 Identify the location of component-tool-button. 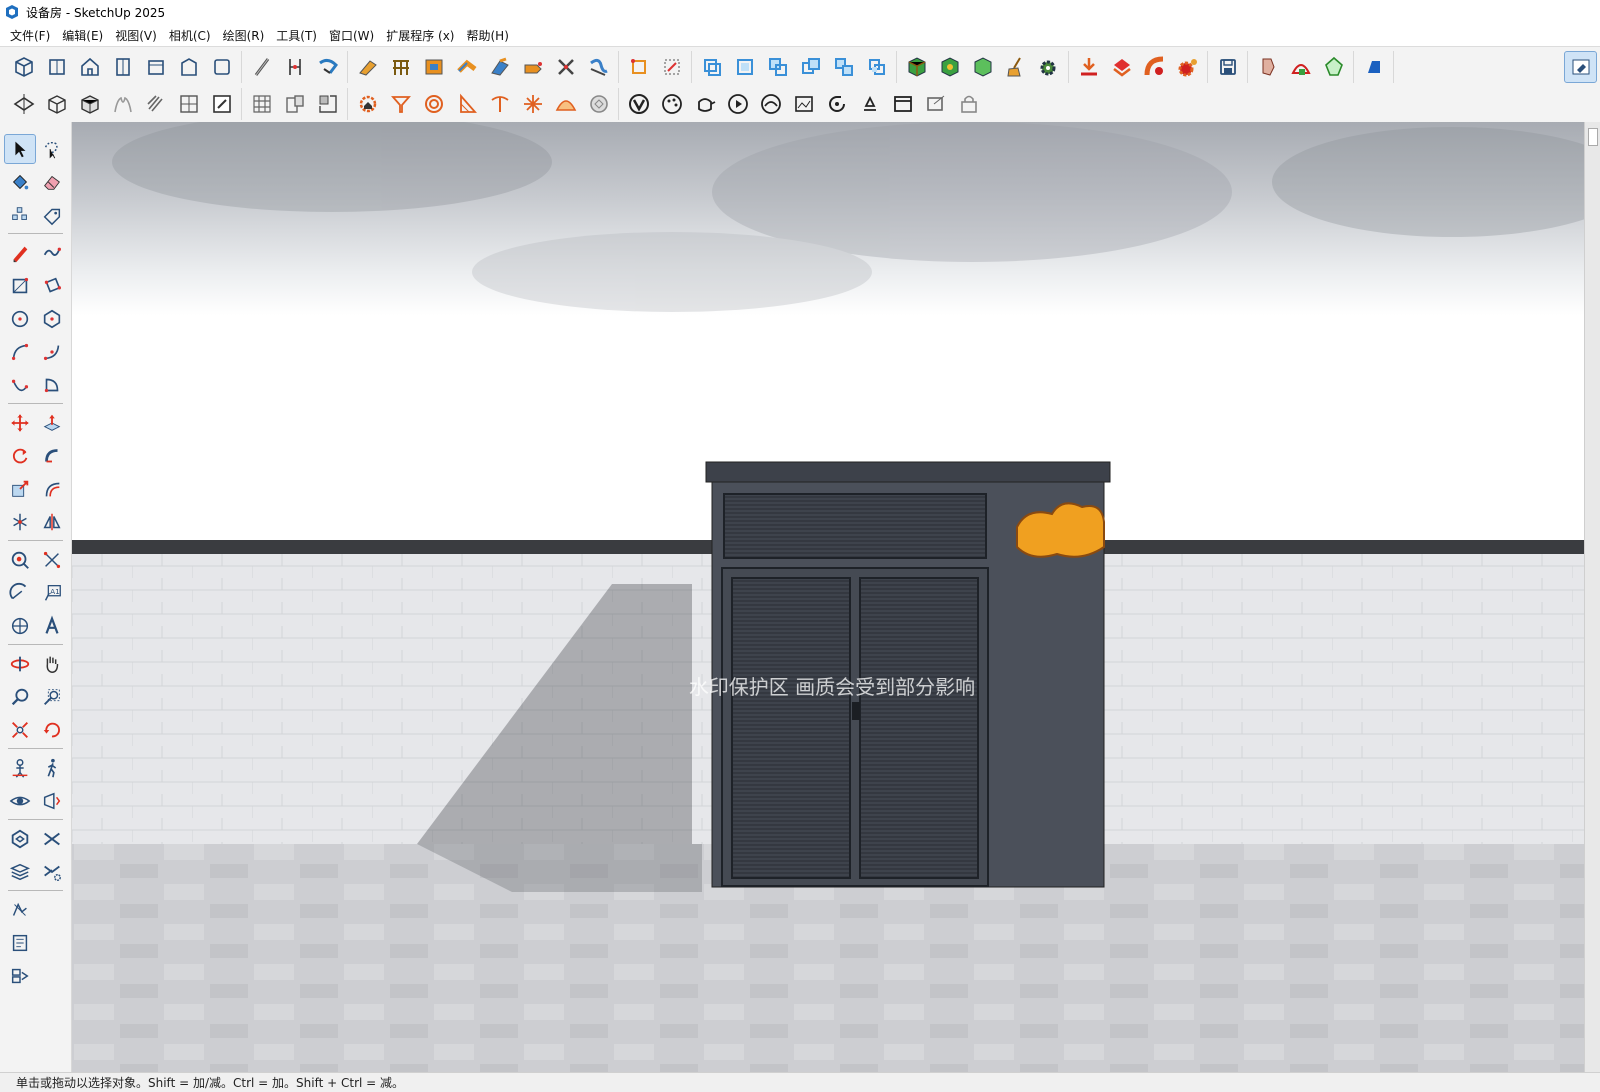
(20, 215).